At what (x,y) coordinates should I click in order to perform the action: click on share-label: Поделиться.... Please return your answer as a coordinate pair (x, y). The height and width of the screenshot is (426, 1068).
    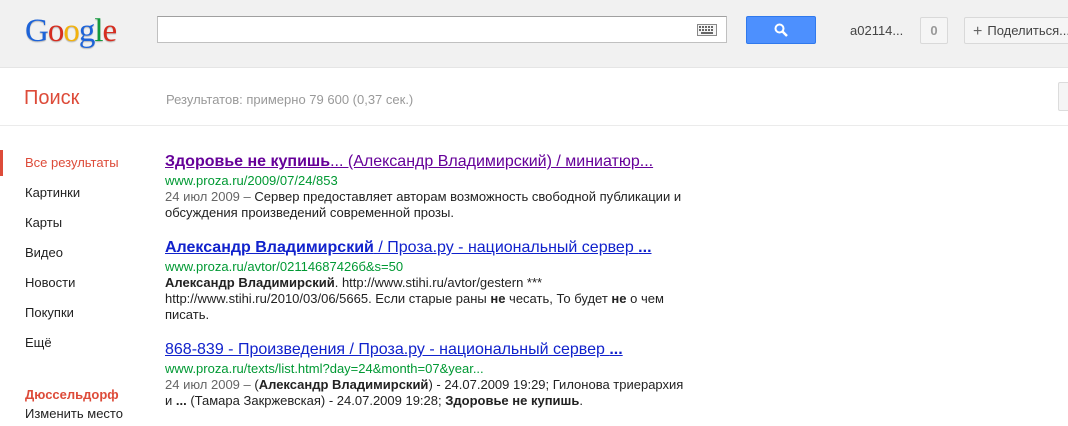
    Looking at the image, I should click on (1027, 30).